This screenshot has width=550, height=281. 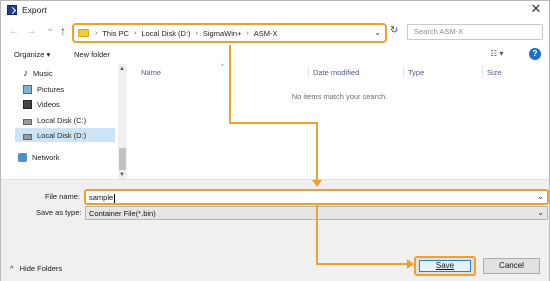 What do you see at coordinates (494, 72) in the screenshot?
I see `column-header-size: Size` at bounding box center [494, 72].